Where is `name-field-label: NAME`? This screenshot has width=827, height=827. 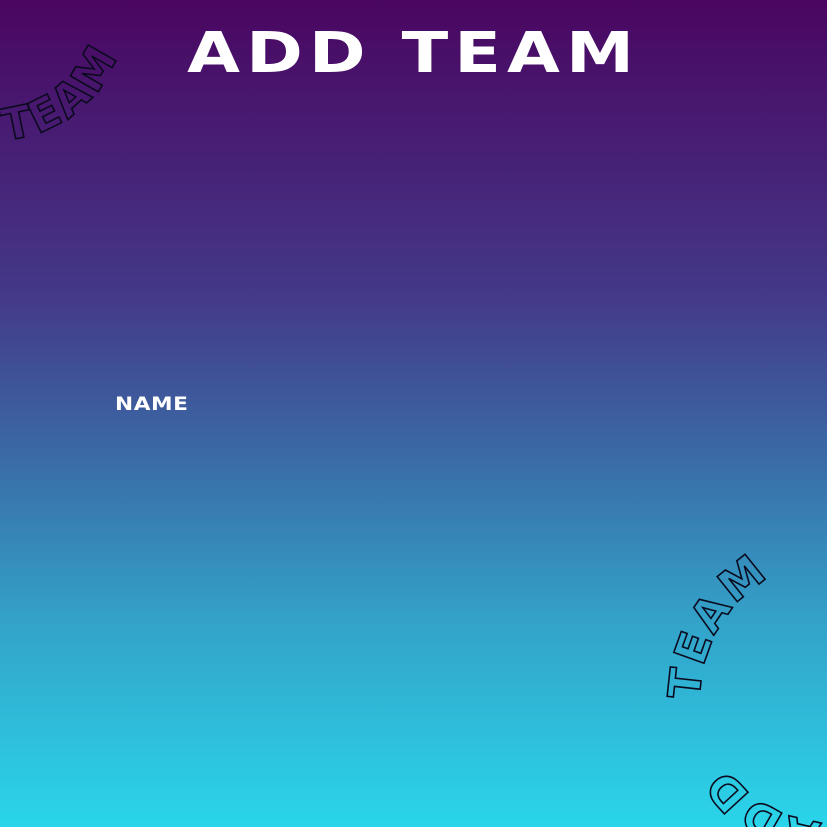
name-field-label: NAME is located at coordinates (152, 404).